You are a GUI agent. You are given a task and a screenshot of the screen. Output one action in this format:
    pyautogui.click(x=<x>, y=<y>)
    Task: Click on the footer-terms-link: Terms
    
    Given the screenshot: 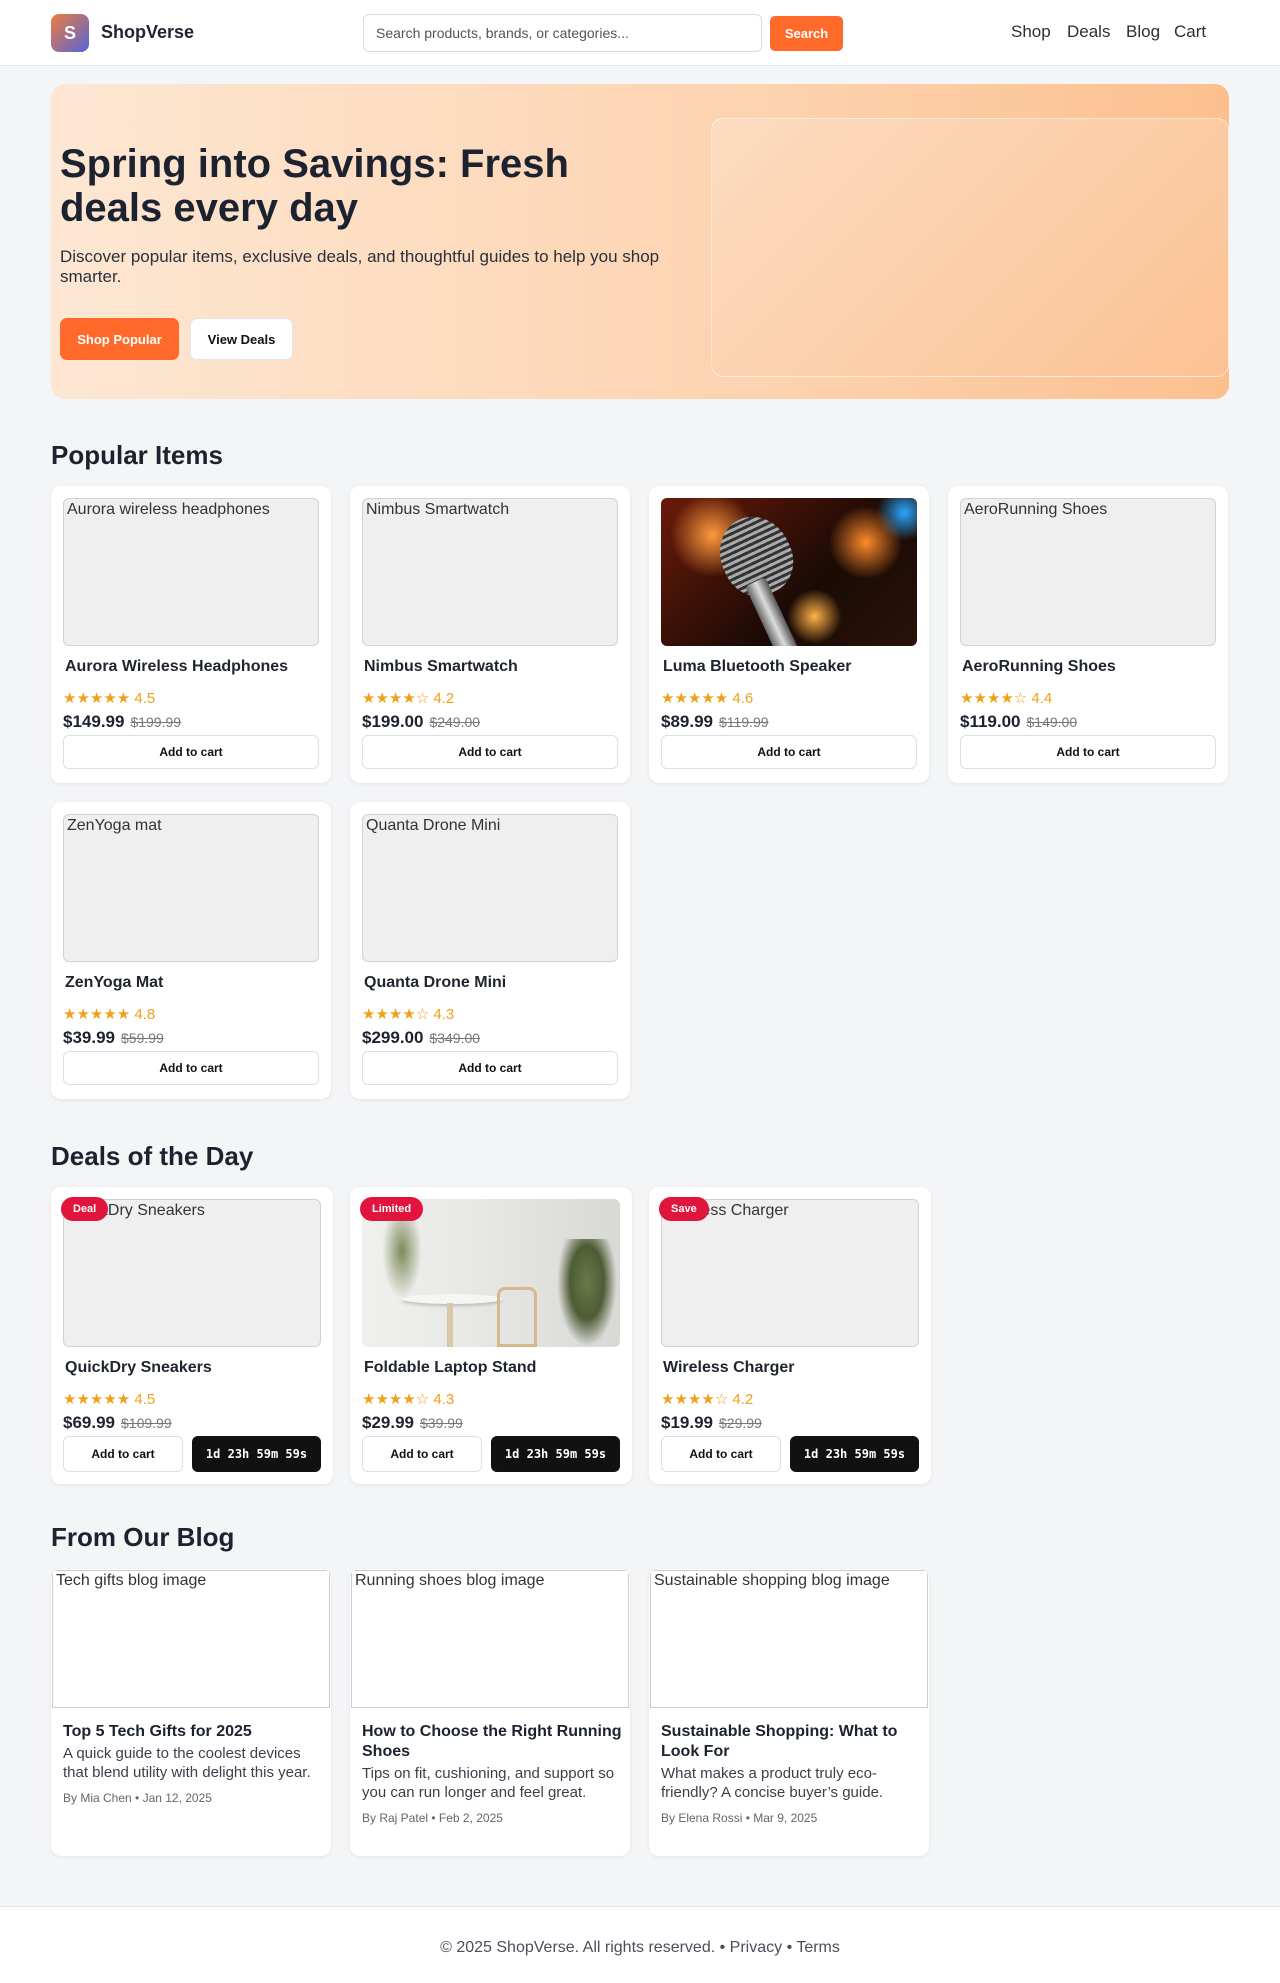 What is the action you would take?
    pyautogui.click(x=818, y=1947)
    